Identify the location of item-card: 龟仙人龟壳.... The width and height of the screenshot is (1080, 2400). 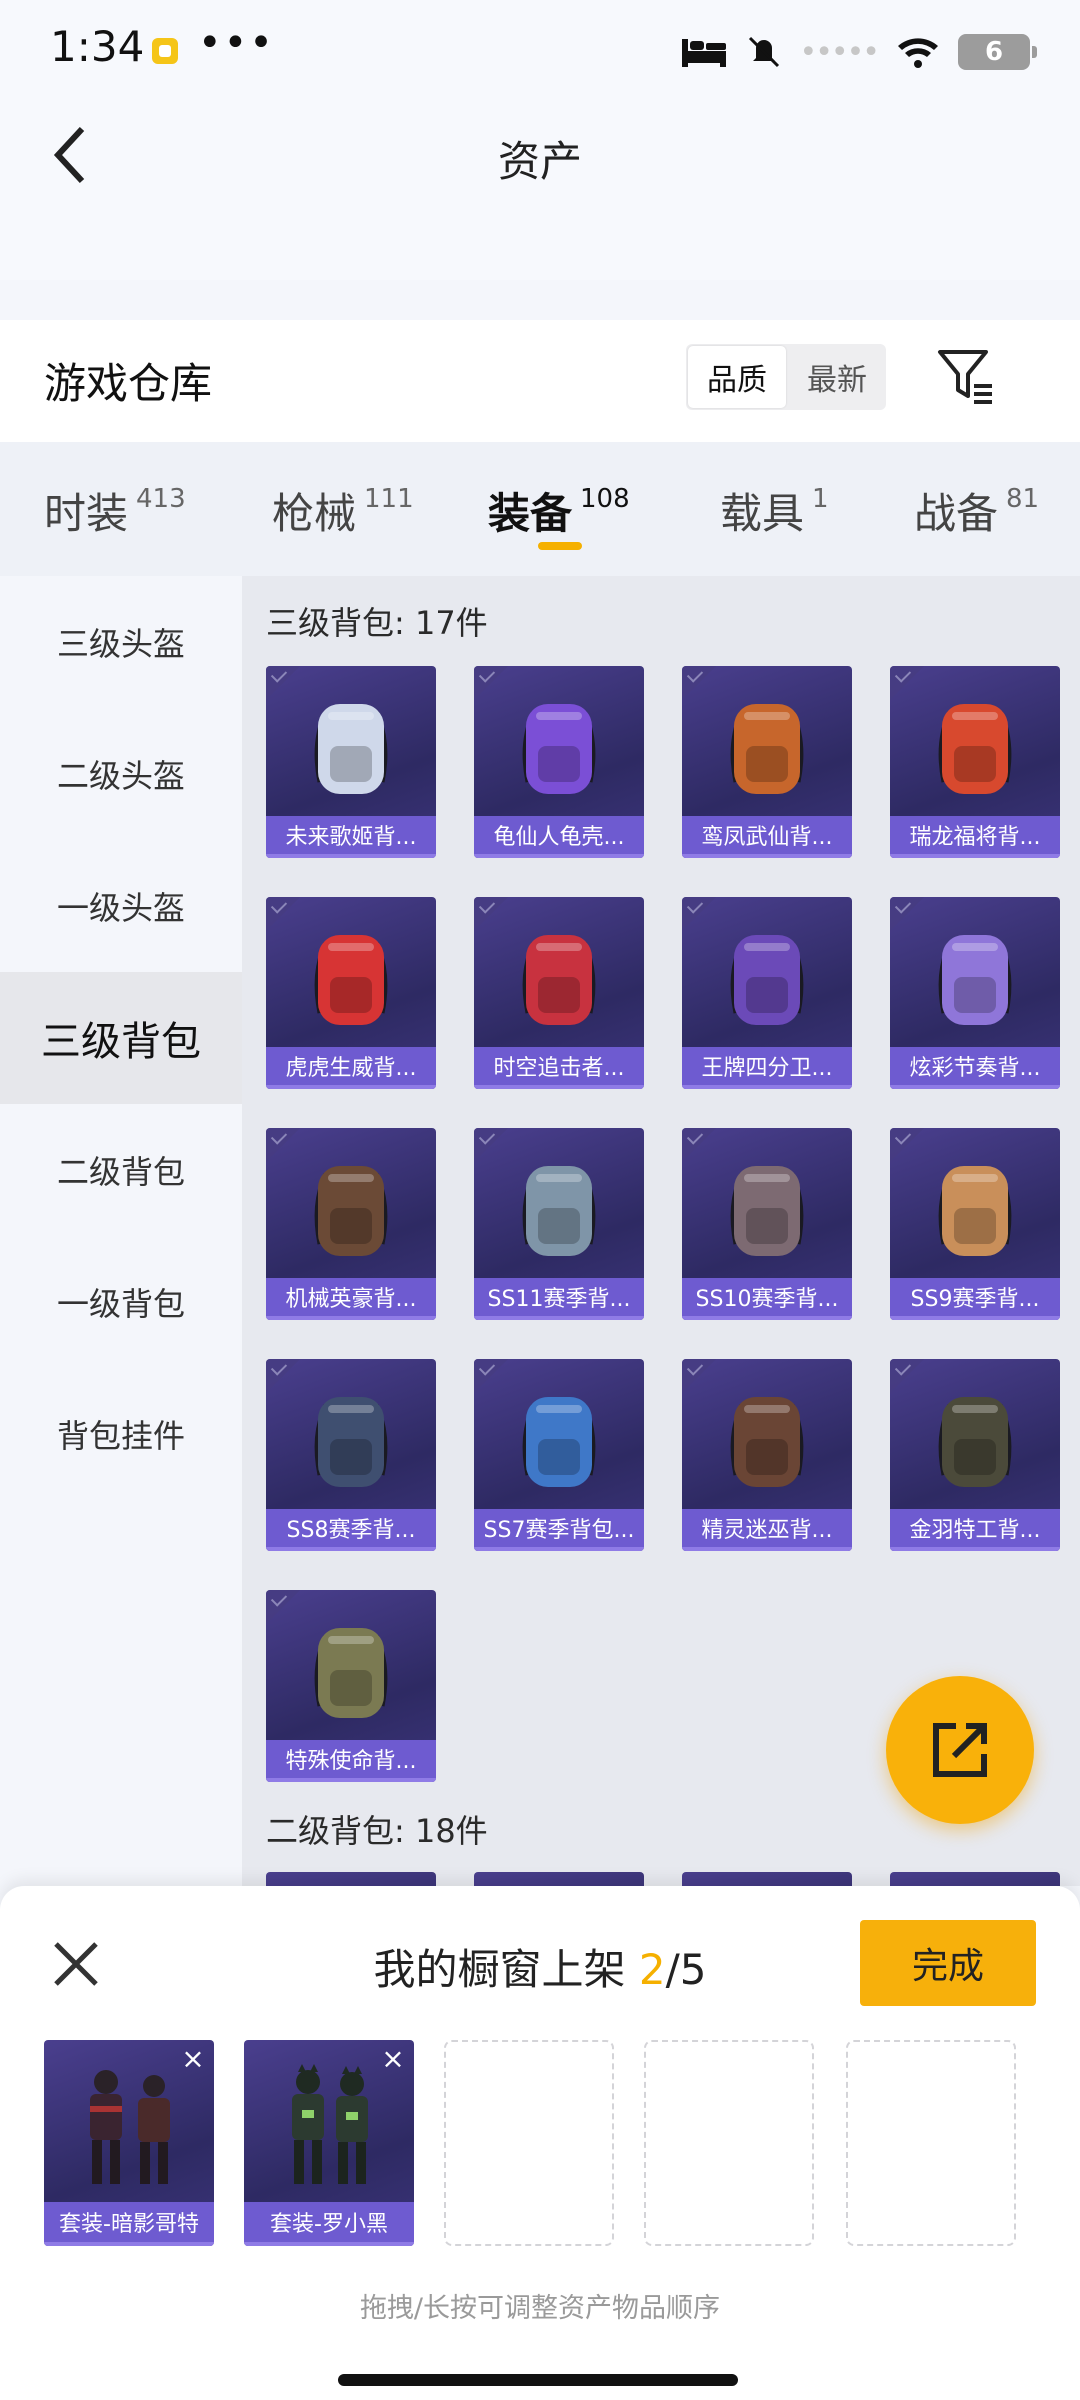
(559, 762).